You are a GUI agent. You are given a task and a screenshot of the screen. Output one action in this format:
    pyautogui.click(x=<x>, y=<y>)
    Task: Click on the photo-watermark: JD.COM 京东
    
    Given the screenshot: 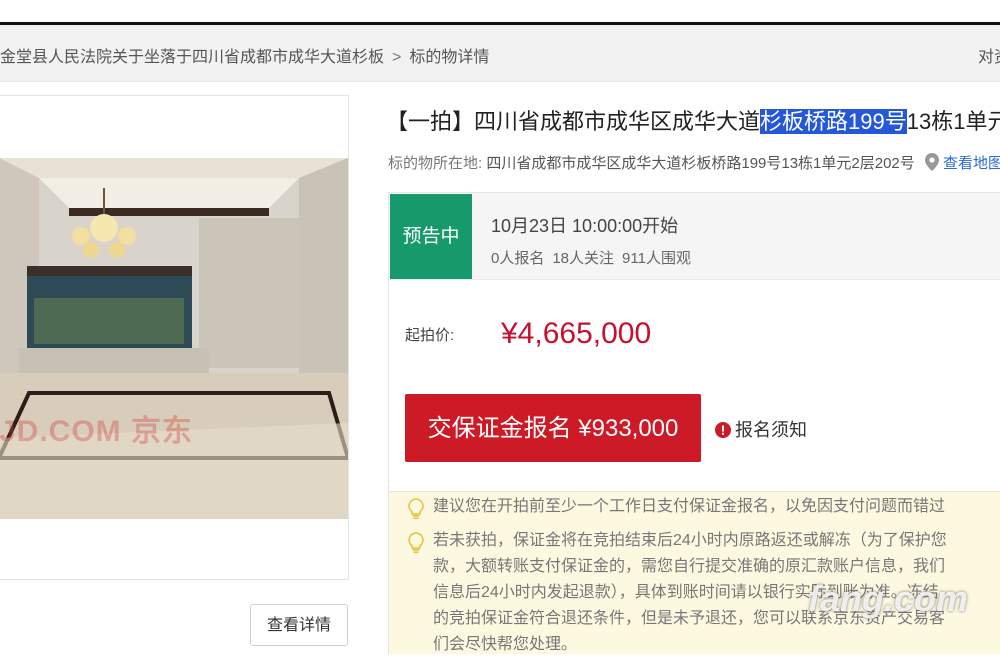 What is the action you would take?
    pyautogui.click(x=97, y=431)
    